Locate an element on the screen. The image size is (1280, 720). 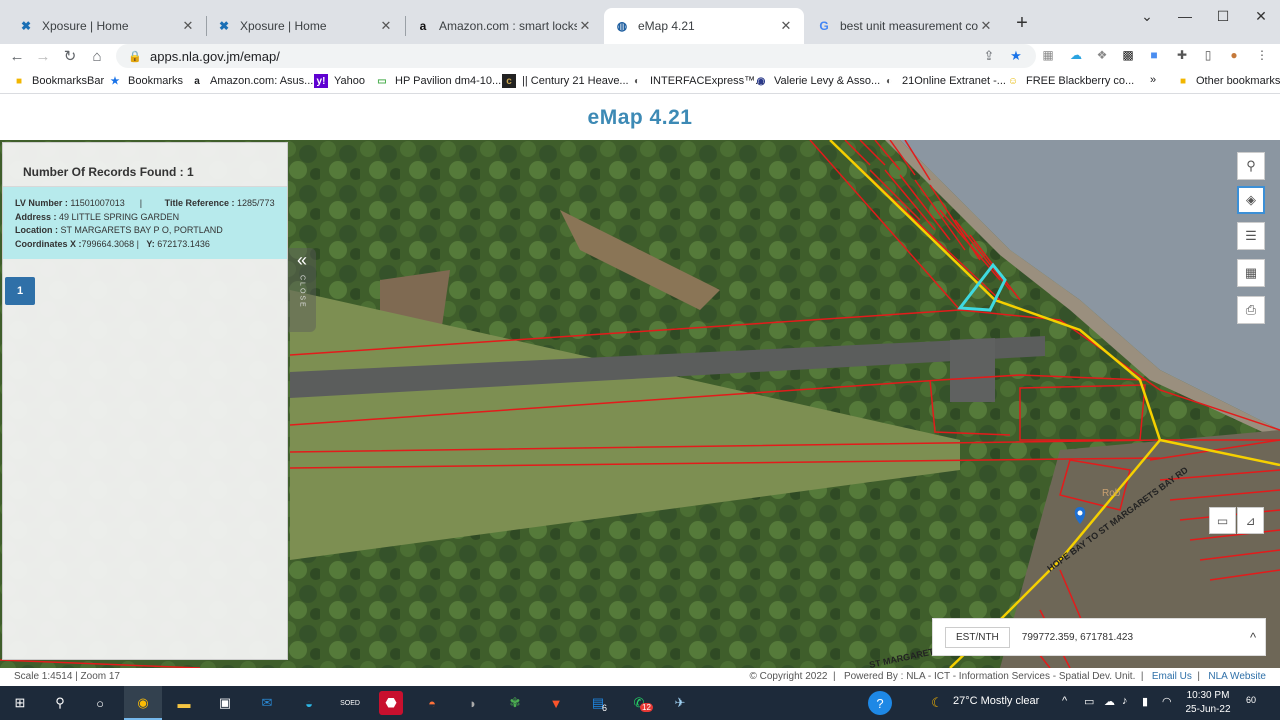
share-icon: ⇪ is located at coordinates (989, 56).